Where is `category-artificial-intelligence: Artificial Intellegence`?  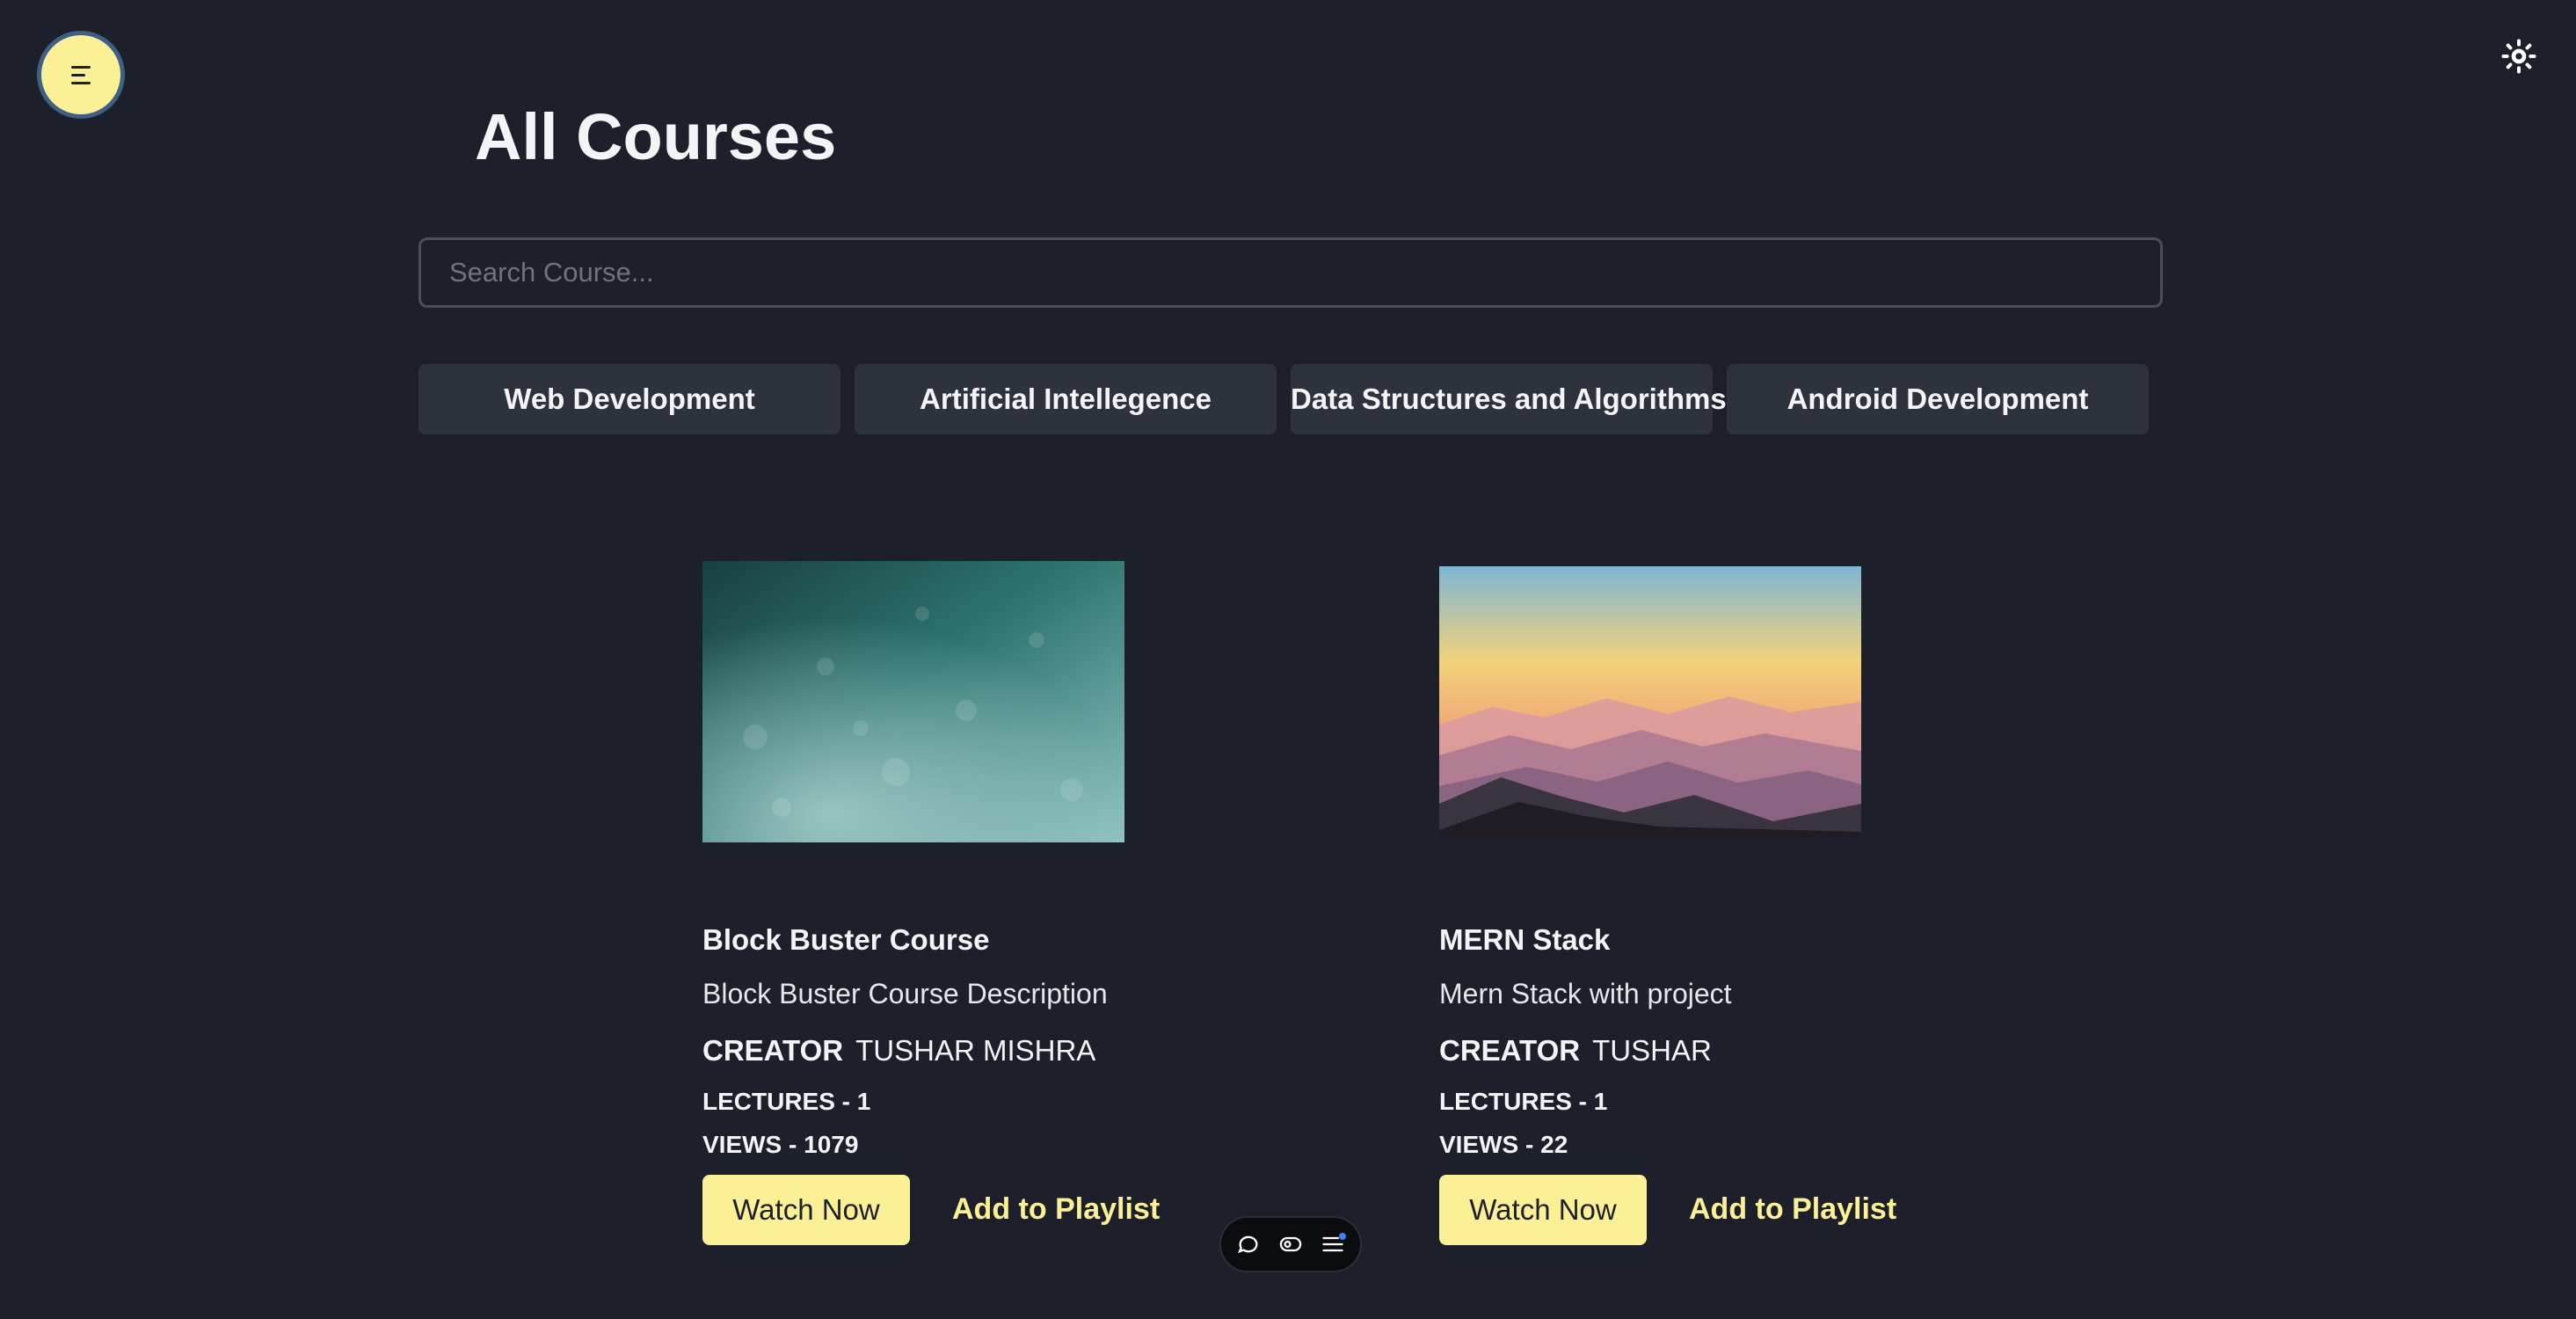
category-artificial-intelligence: Artificial Intellegence is located at coordinates (1066, 399).